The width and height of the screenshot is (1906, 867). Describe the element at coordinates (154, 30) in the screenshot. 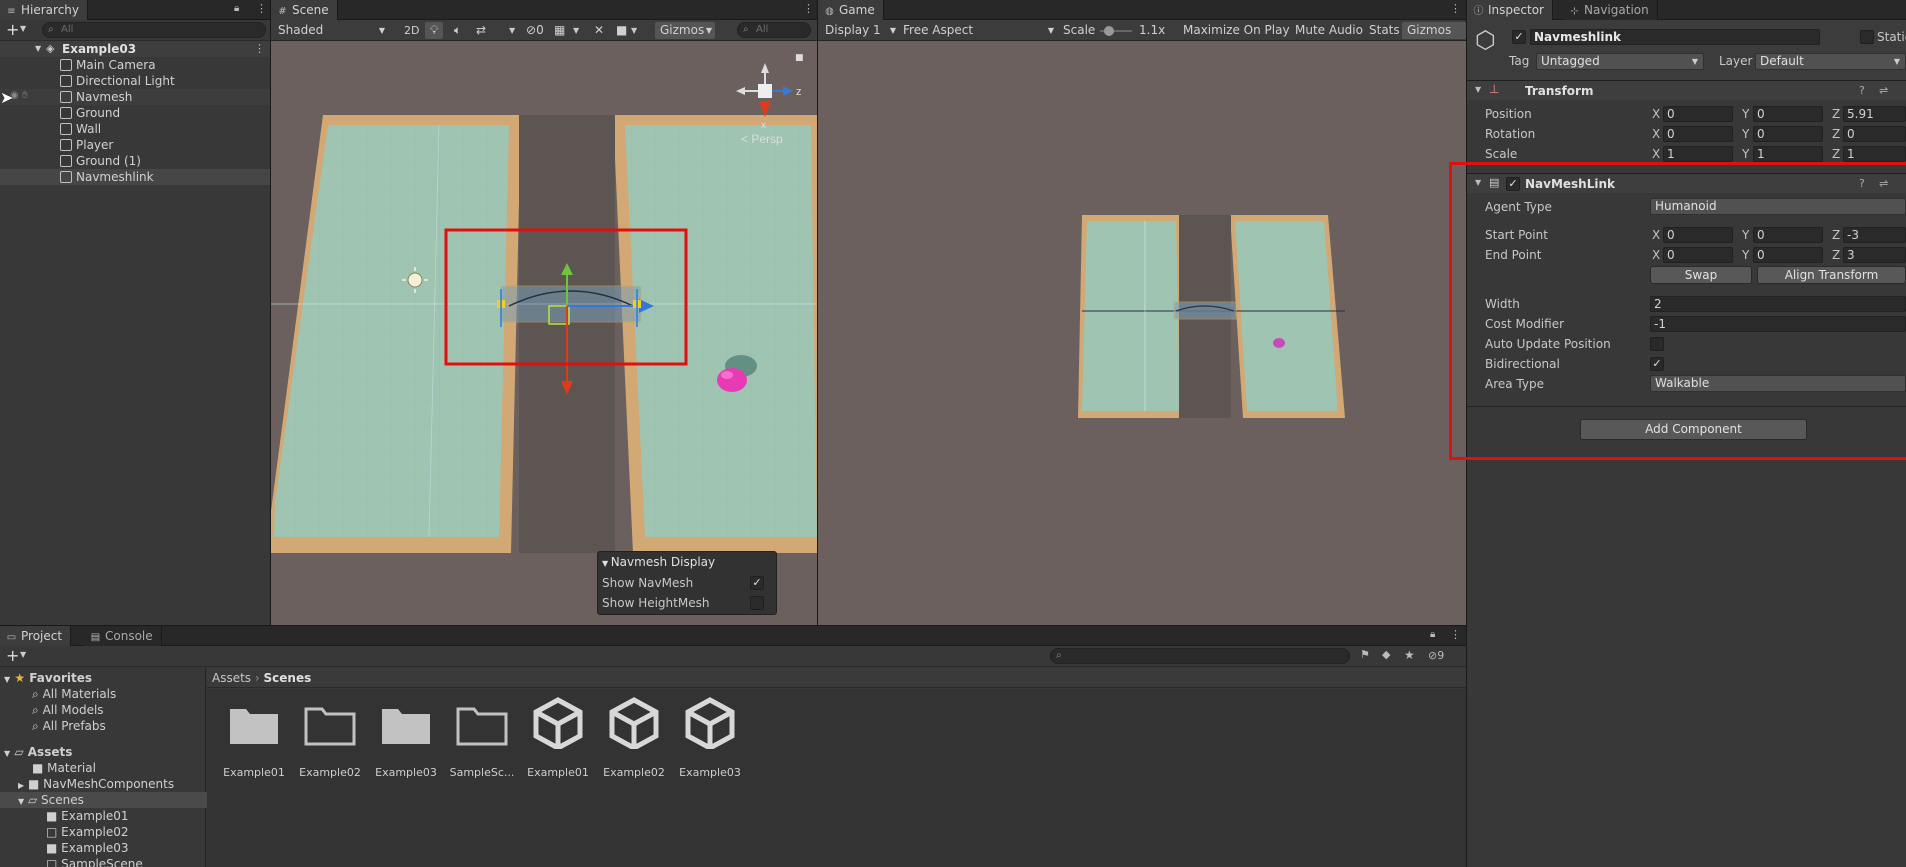

I see `hierarchy-search-input: ⌕ All` at that location.